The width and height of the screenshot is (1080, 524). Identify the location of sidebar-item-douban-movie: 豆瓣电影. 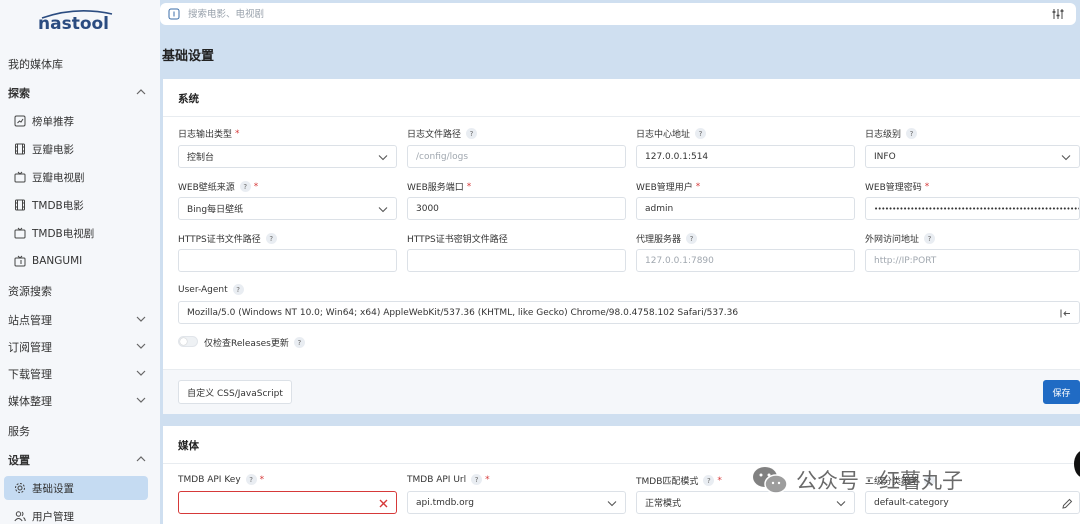
(80, 149).